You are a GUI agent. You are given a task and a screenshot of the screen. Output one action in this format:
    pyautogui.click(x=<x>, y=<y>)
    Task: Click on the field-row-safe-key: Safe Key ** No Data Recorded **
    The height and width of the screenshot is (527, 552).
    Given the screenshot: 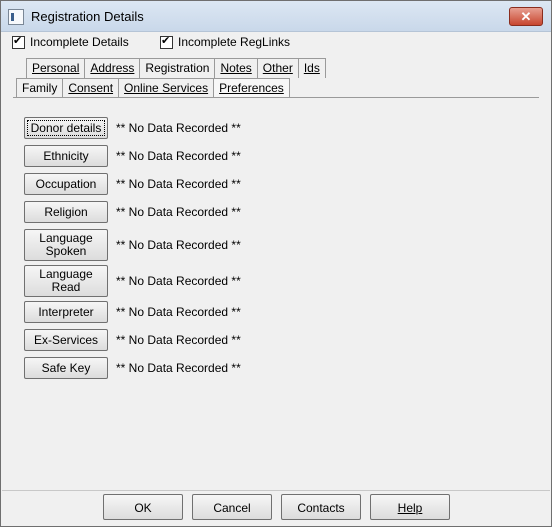 What is the action you would take?
    pyautogui.click(x=132, y=368)
    